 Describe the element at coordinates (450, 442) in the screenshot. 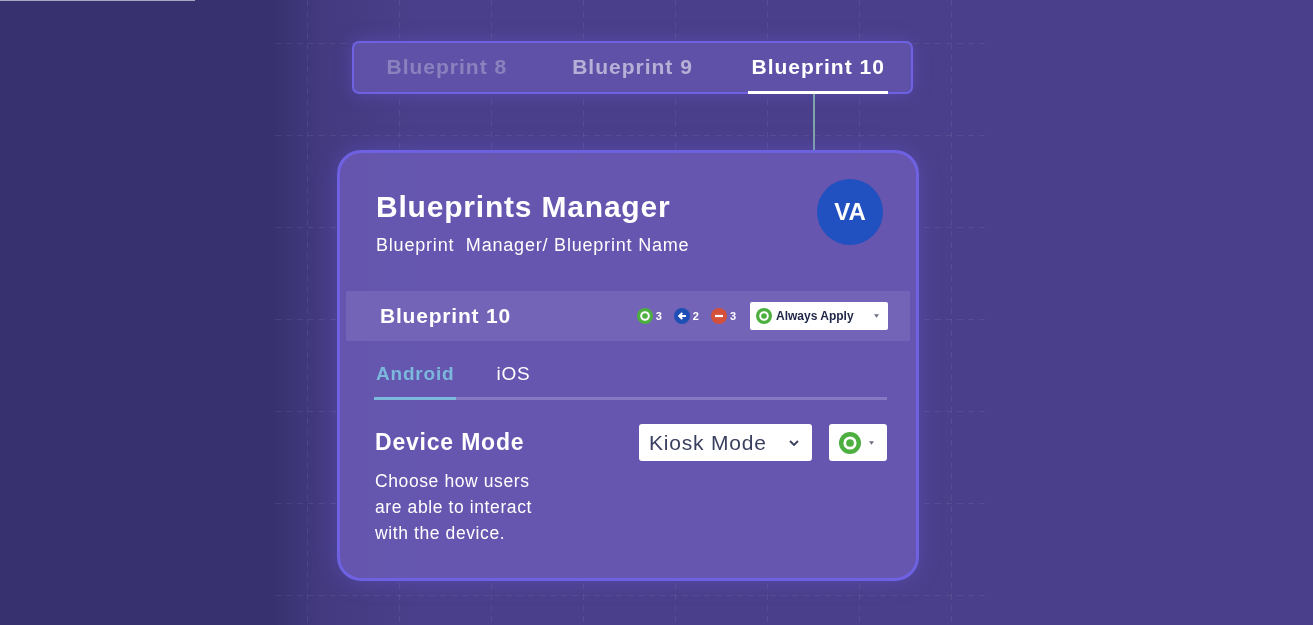

I see `setting-title: Device Mode` at that location.